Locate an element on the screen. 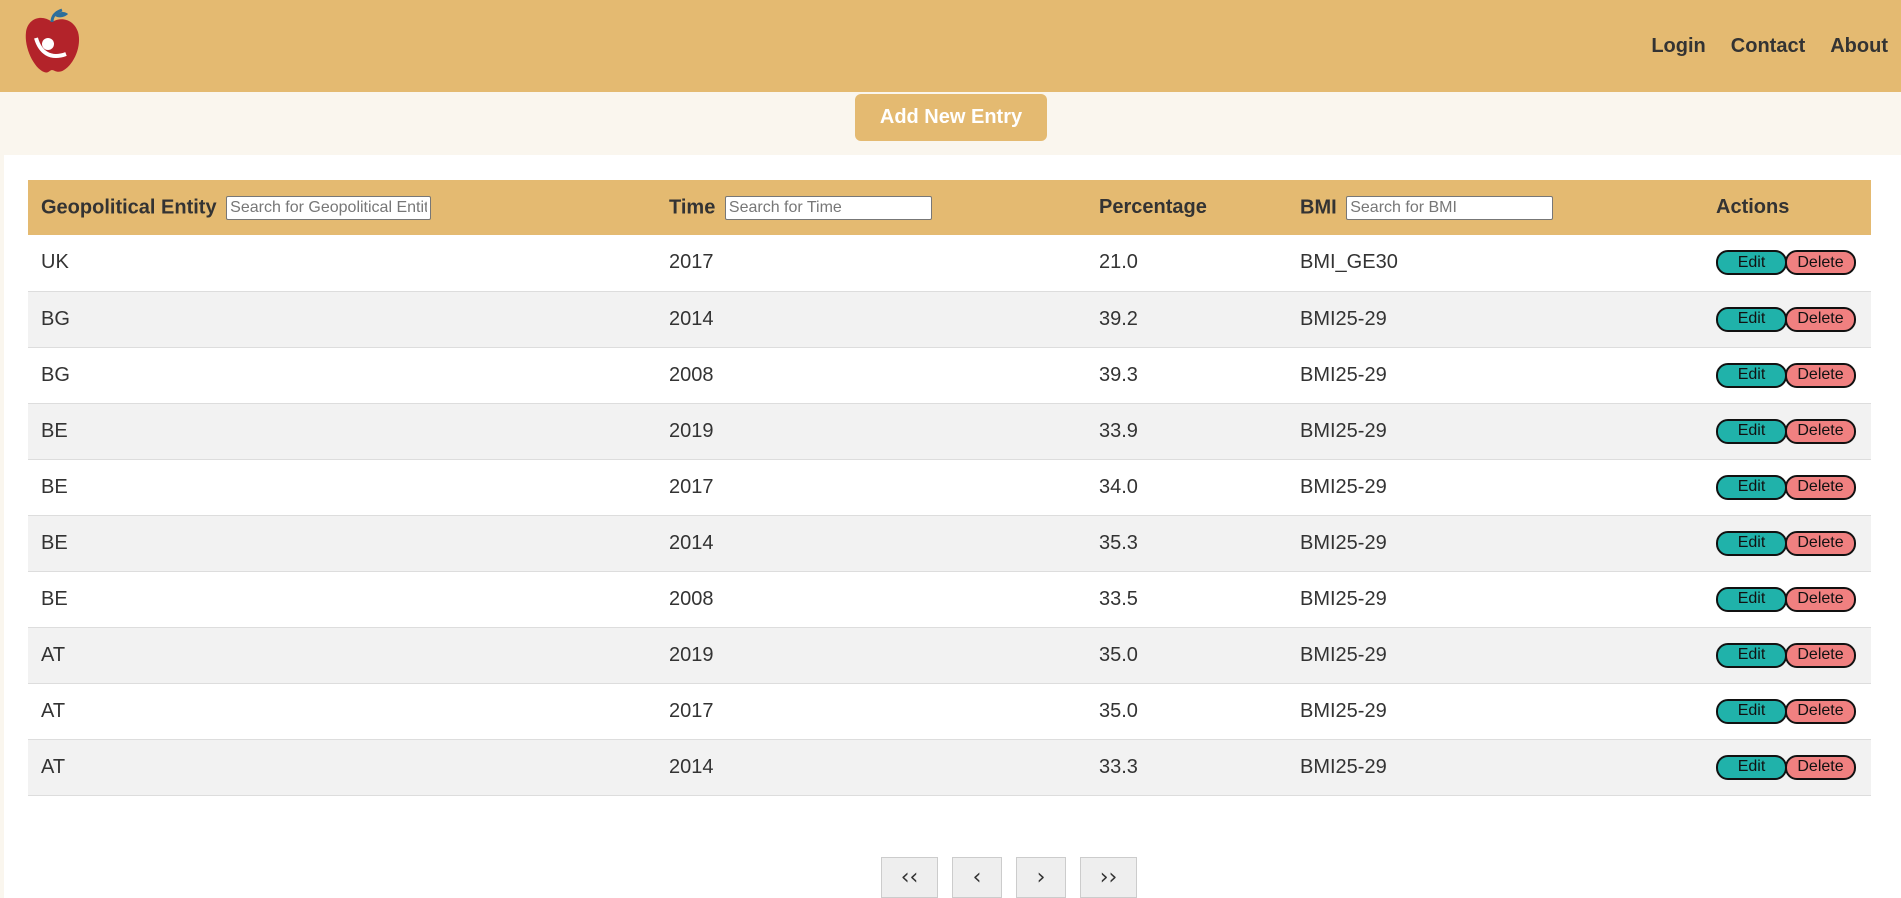 This screenshot has height=898, width=1901. nav-links: Login Contact About is located at coordinates (1776, 46).